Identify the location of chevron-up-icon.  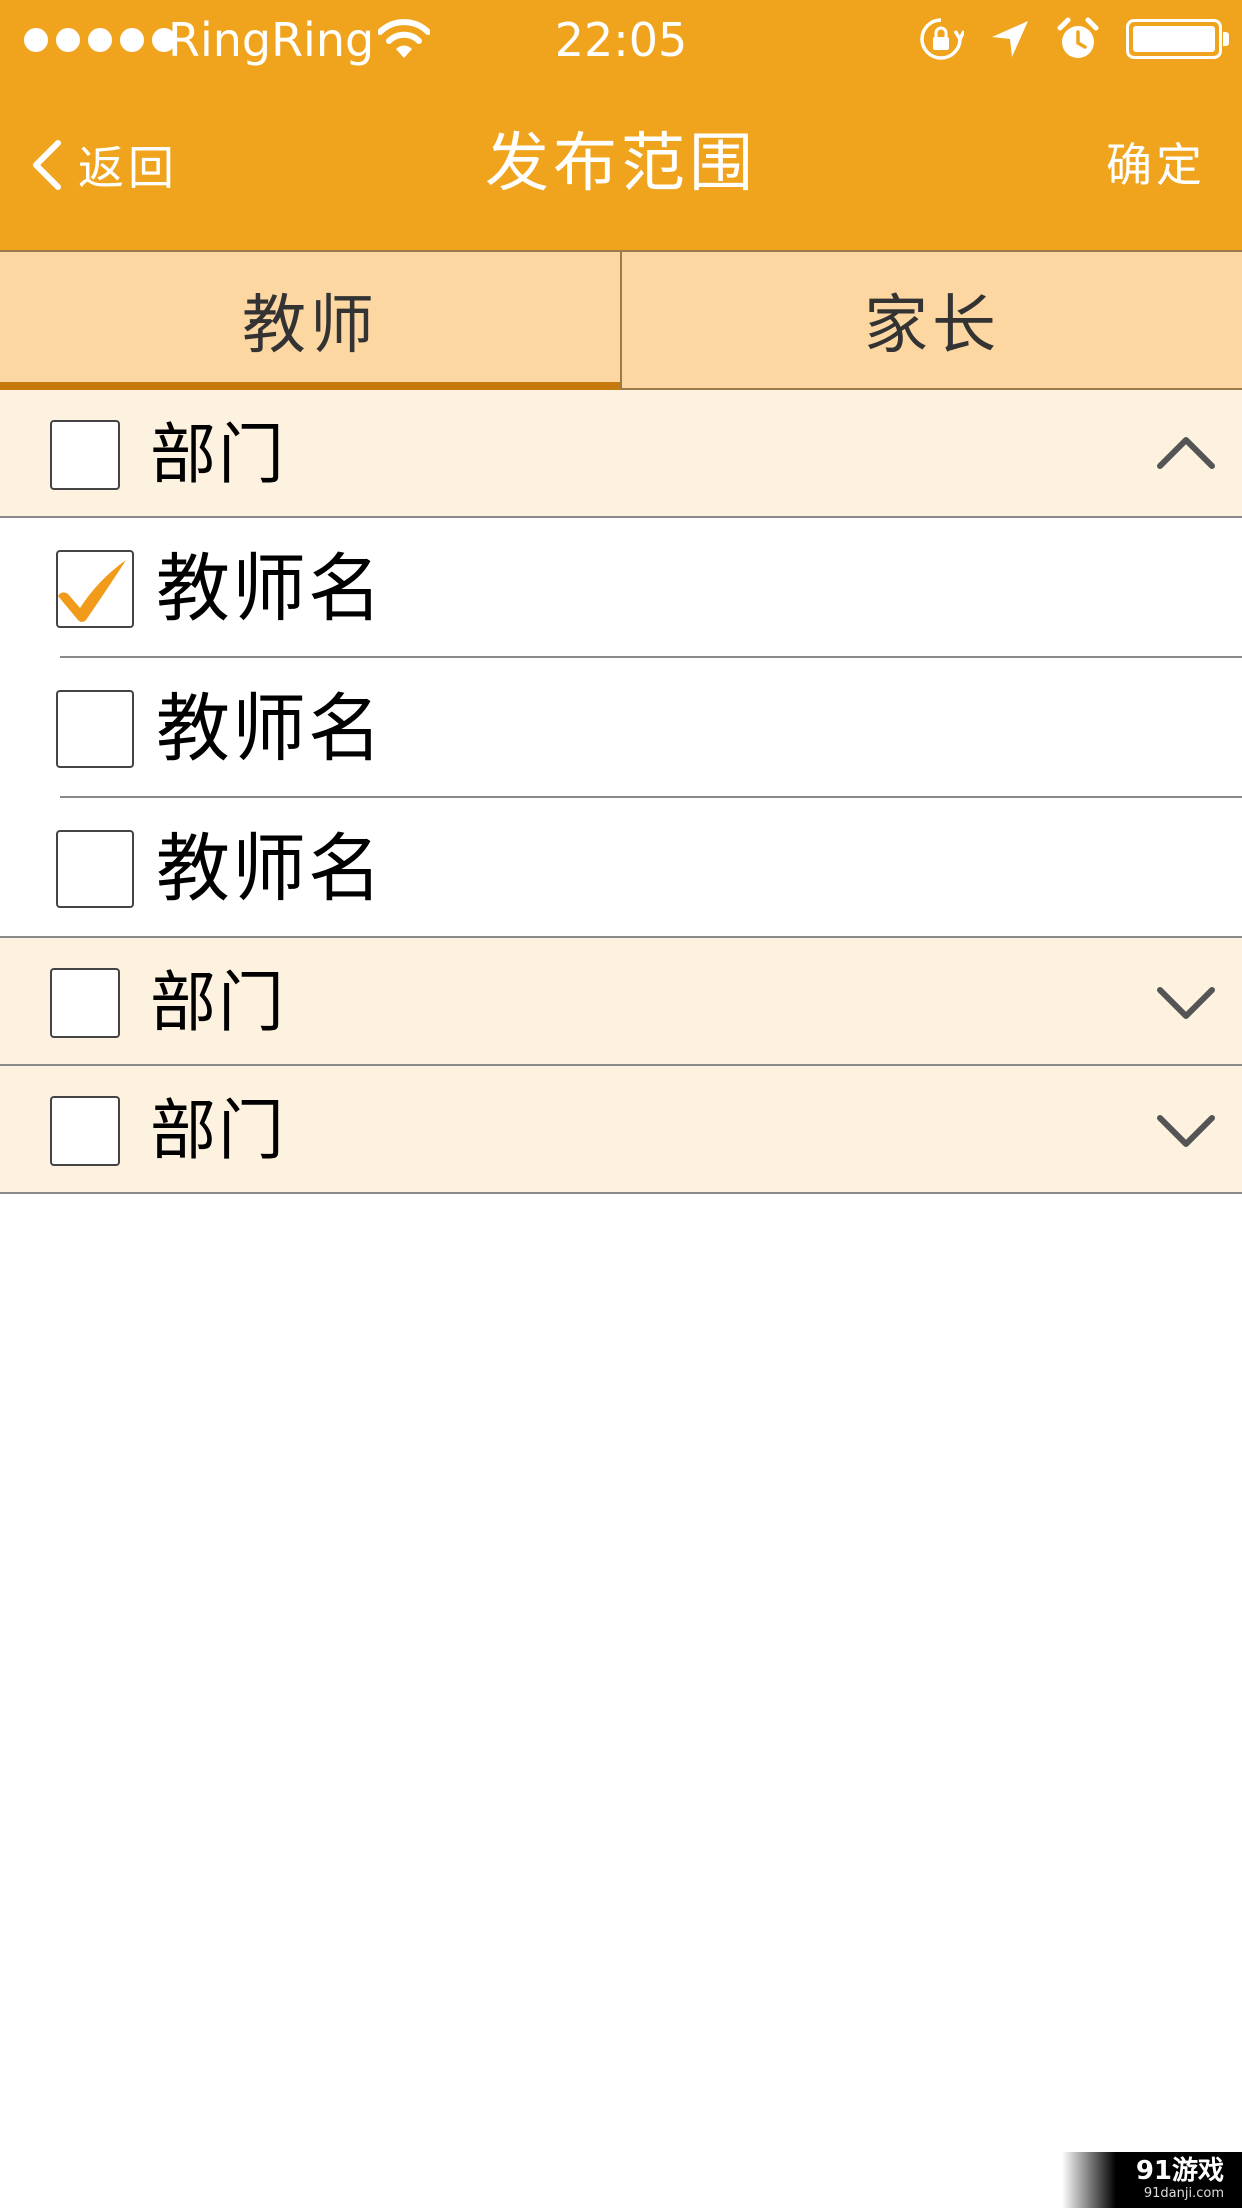
(1186, 454).